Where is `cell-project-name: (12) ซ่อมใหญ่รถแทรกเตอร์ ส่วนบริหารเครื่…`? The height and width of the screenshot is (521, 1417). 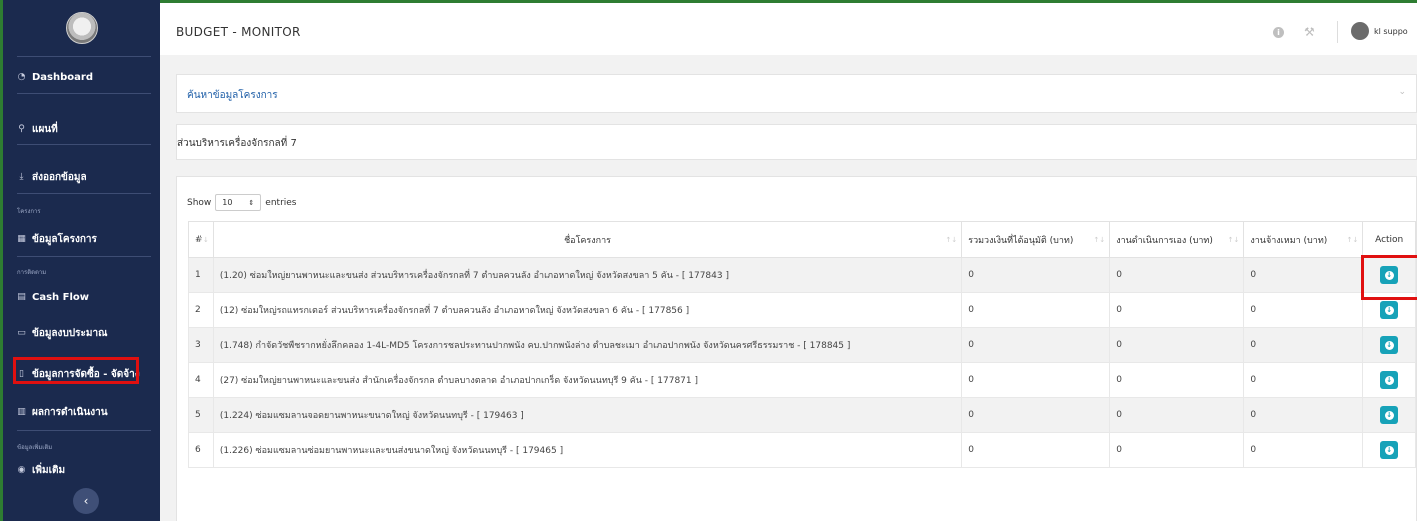 cell-project-name: (12) ซ่อมใหญ่รถแทรกเตอร์ ส่วนบริหารเครื่… is located at coordinates (587, 310).